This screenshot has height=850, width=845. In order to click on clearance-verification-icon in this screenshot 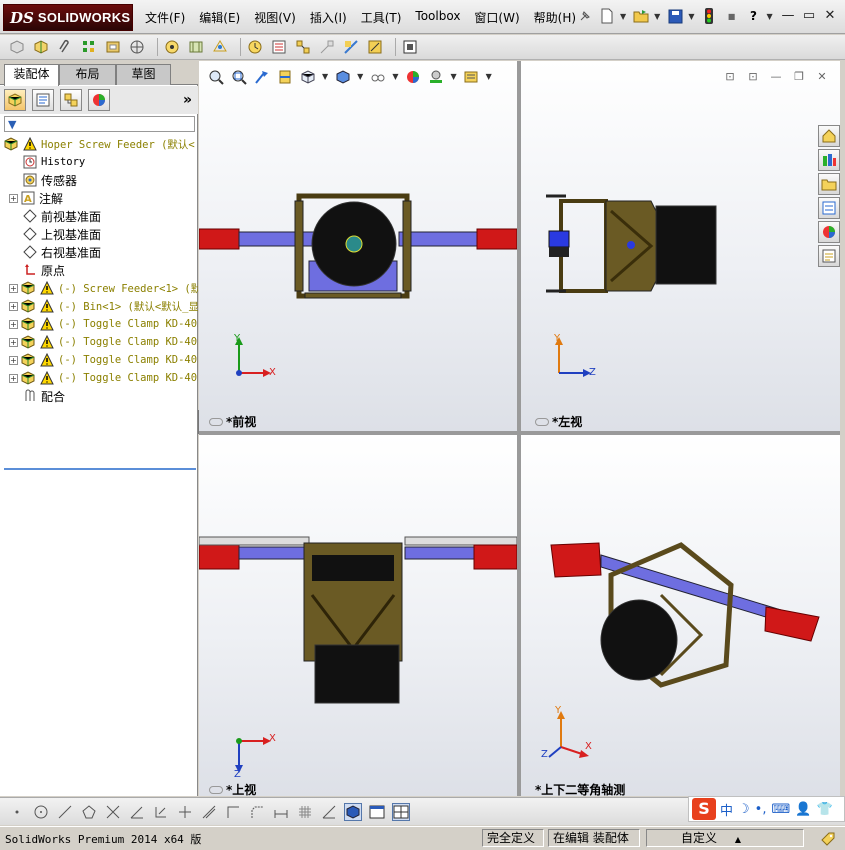, I will do `click(375, 47)`.